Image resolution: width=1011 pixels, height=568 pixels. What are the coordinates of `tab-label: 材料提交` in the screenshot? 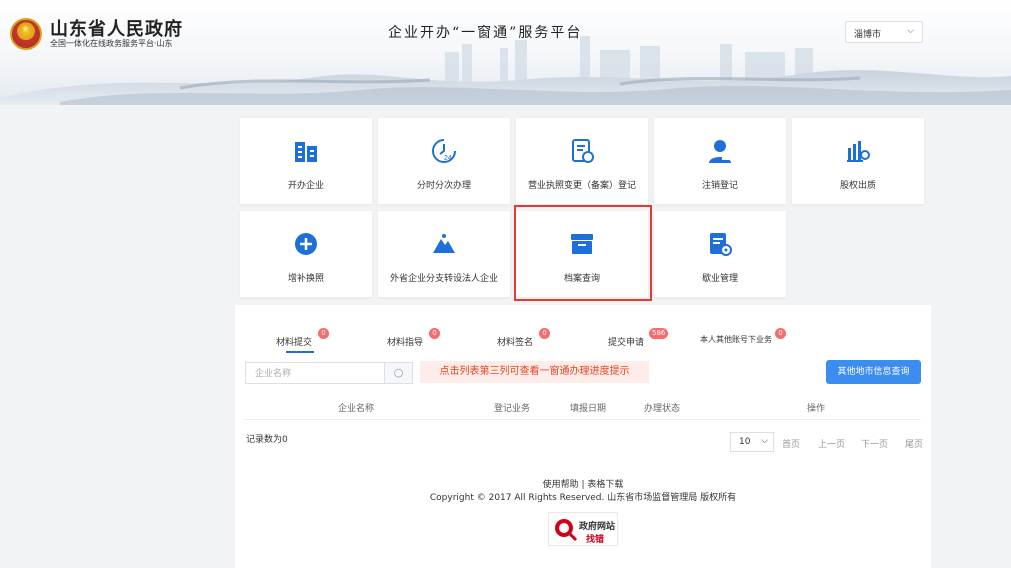 It's located at (294, 343).